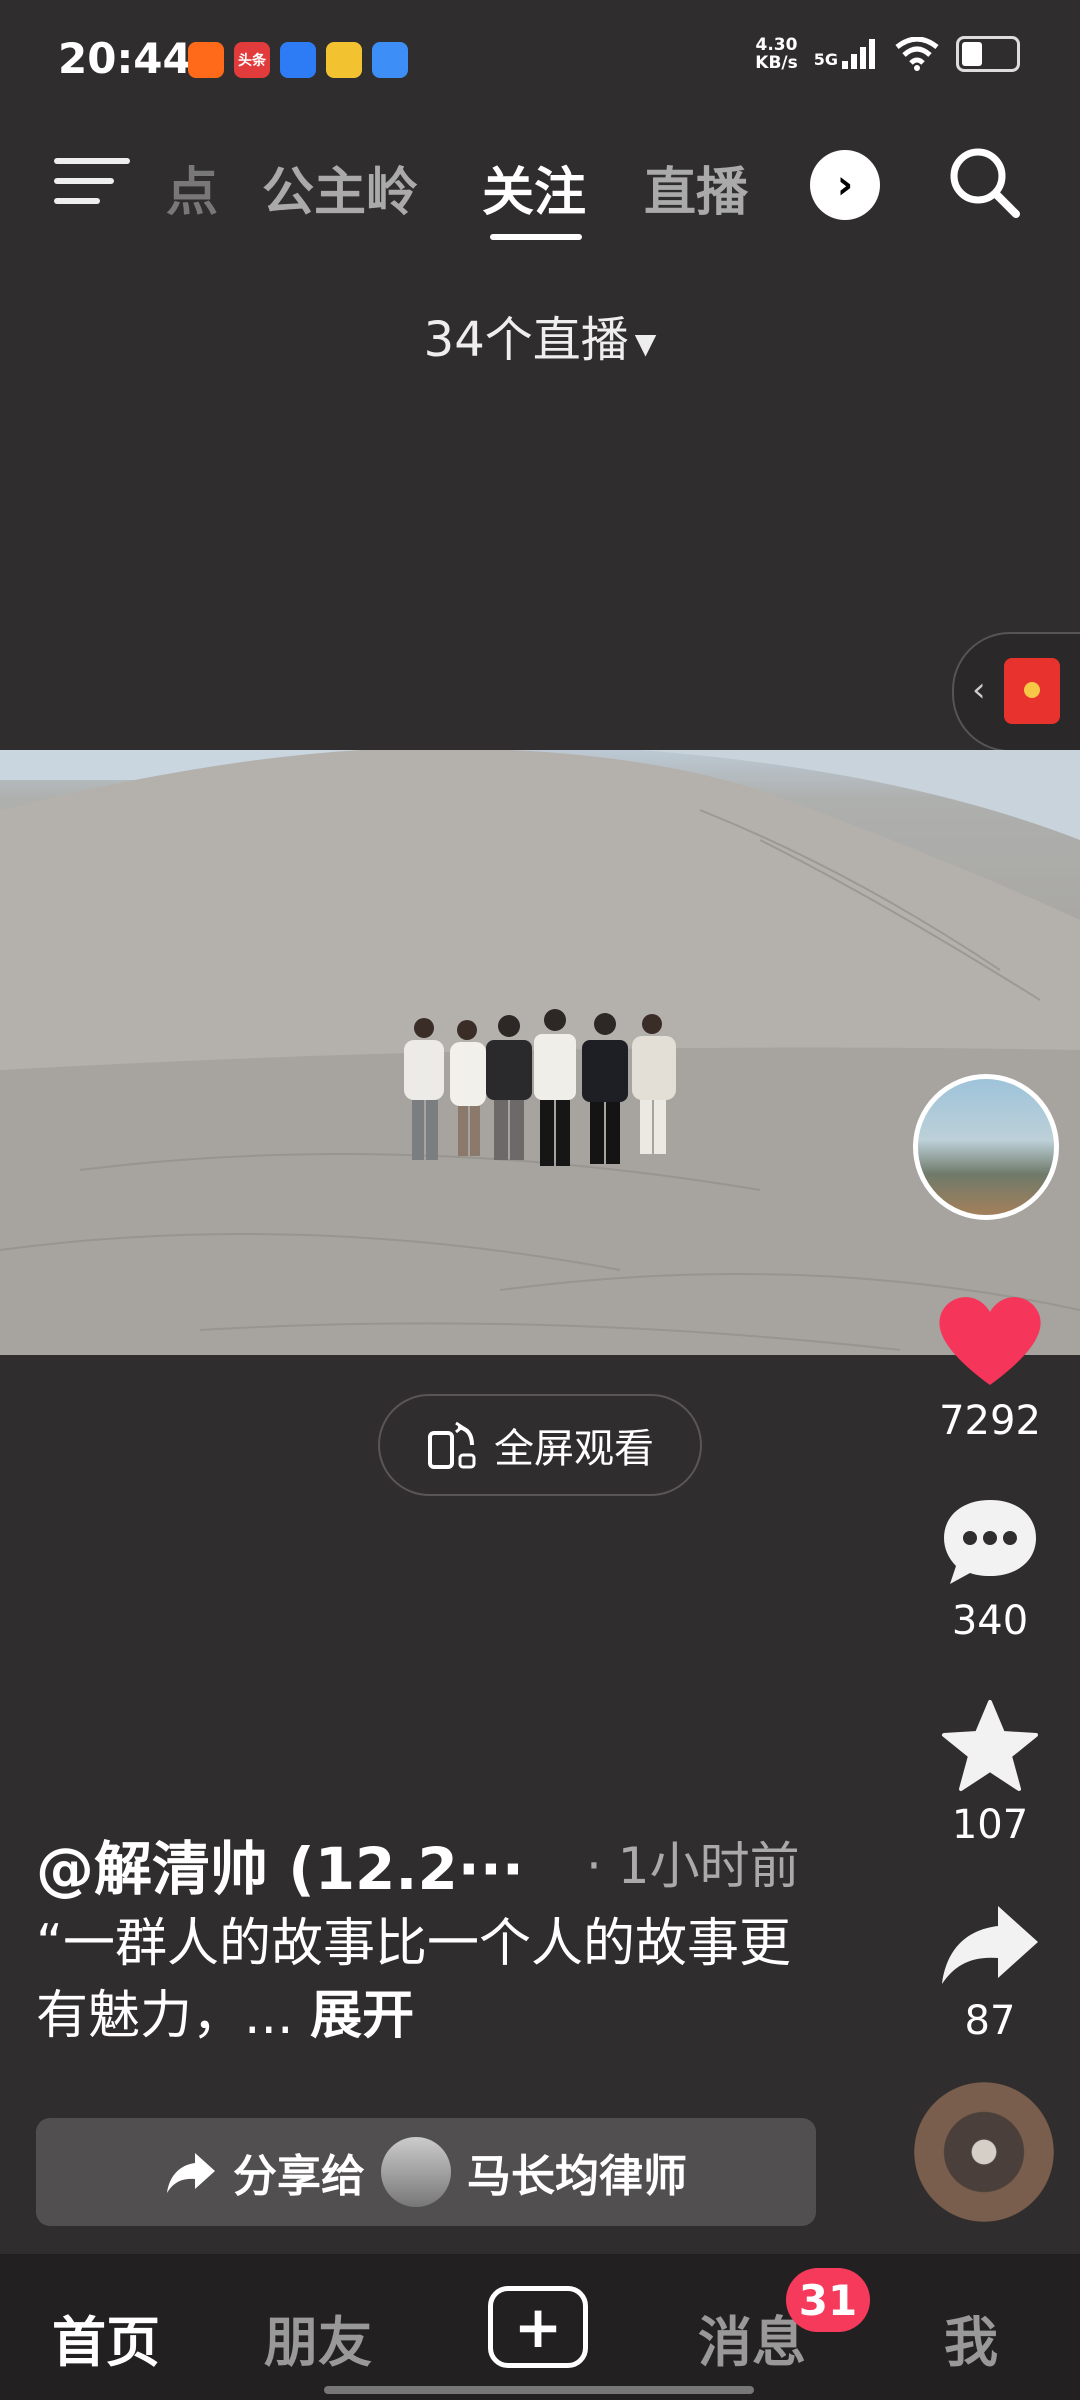 This screenshot has width=1080, height=2400. Describe the element at coordinates (536, 237) in the screenshot. I see `active-tab-indicator` at that location.